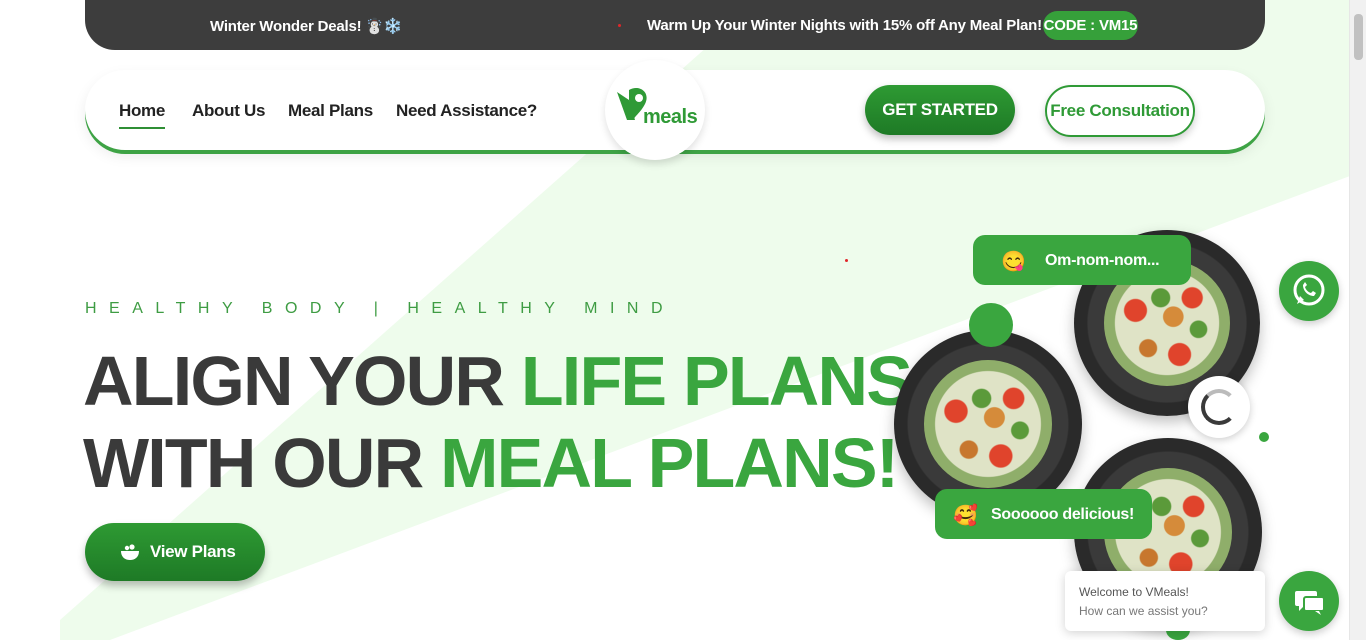 The width and height of the screenshot is (1366, 640). I want to click on scrollbar-thumb, so click(1358, 37).